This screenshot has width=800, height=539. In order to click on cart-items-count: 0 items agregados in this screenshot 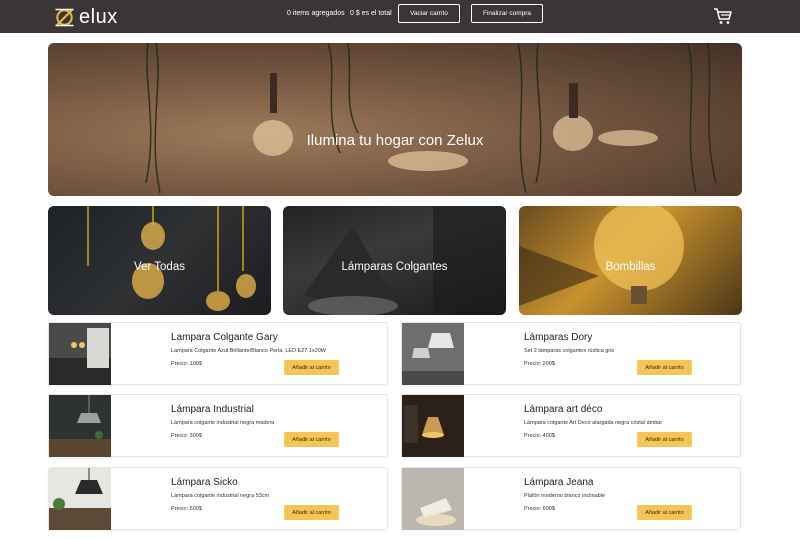, I will do `click(316, 13)`.